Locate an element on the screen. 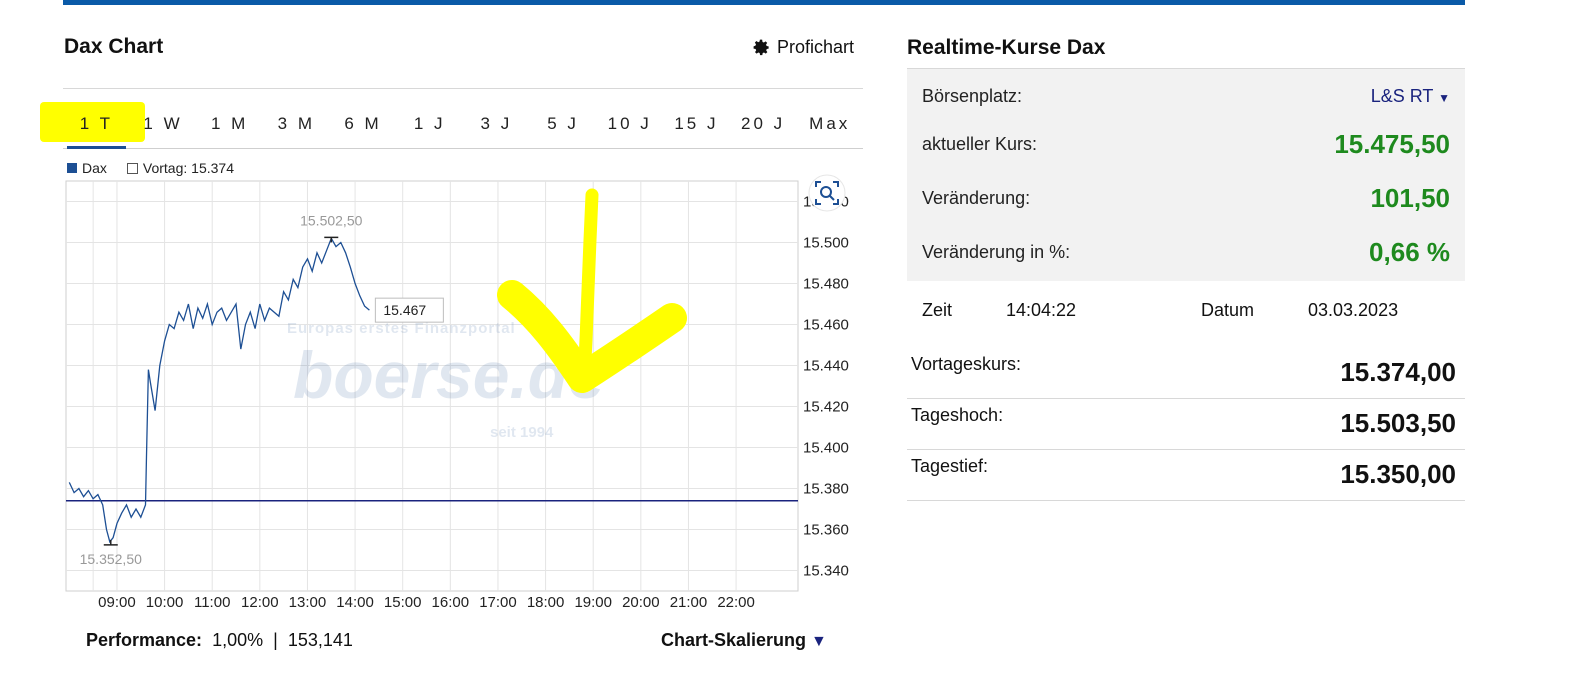 This screenshot has height=681, width=1587. x-tick-label: 15:00 is located at coordinates (403, 602).